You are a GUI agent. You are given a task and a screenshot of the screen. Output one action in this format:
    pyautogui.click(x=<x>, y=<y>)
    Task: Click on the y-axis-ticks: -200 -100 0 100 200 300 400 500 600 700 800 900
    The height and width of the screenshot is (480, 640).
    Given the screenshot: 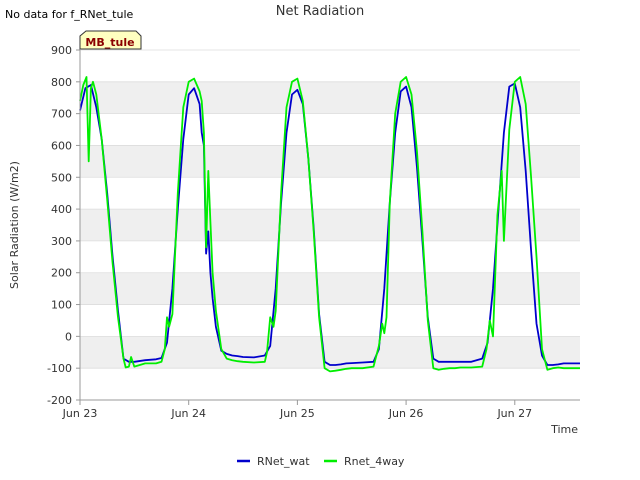 What is the action you would take?
    pyautogui.click(x=63, y=225)
    